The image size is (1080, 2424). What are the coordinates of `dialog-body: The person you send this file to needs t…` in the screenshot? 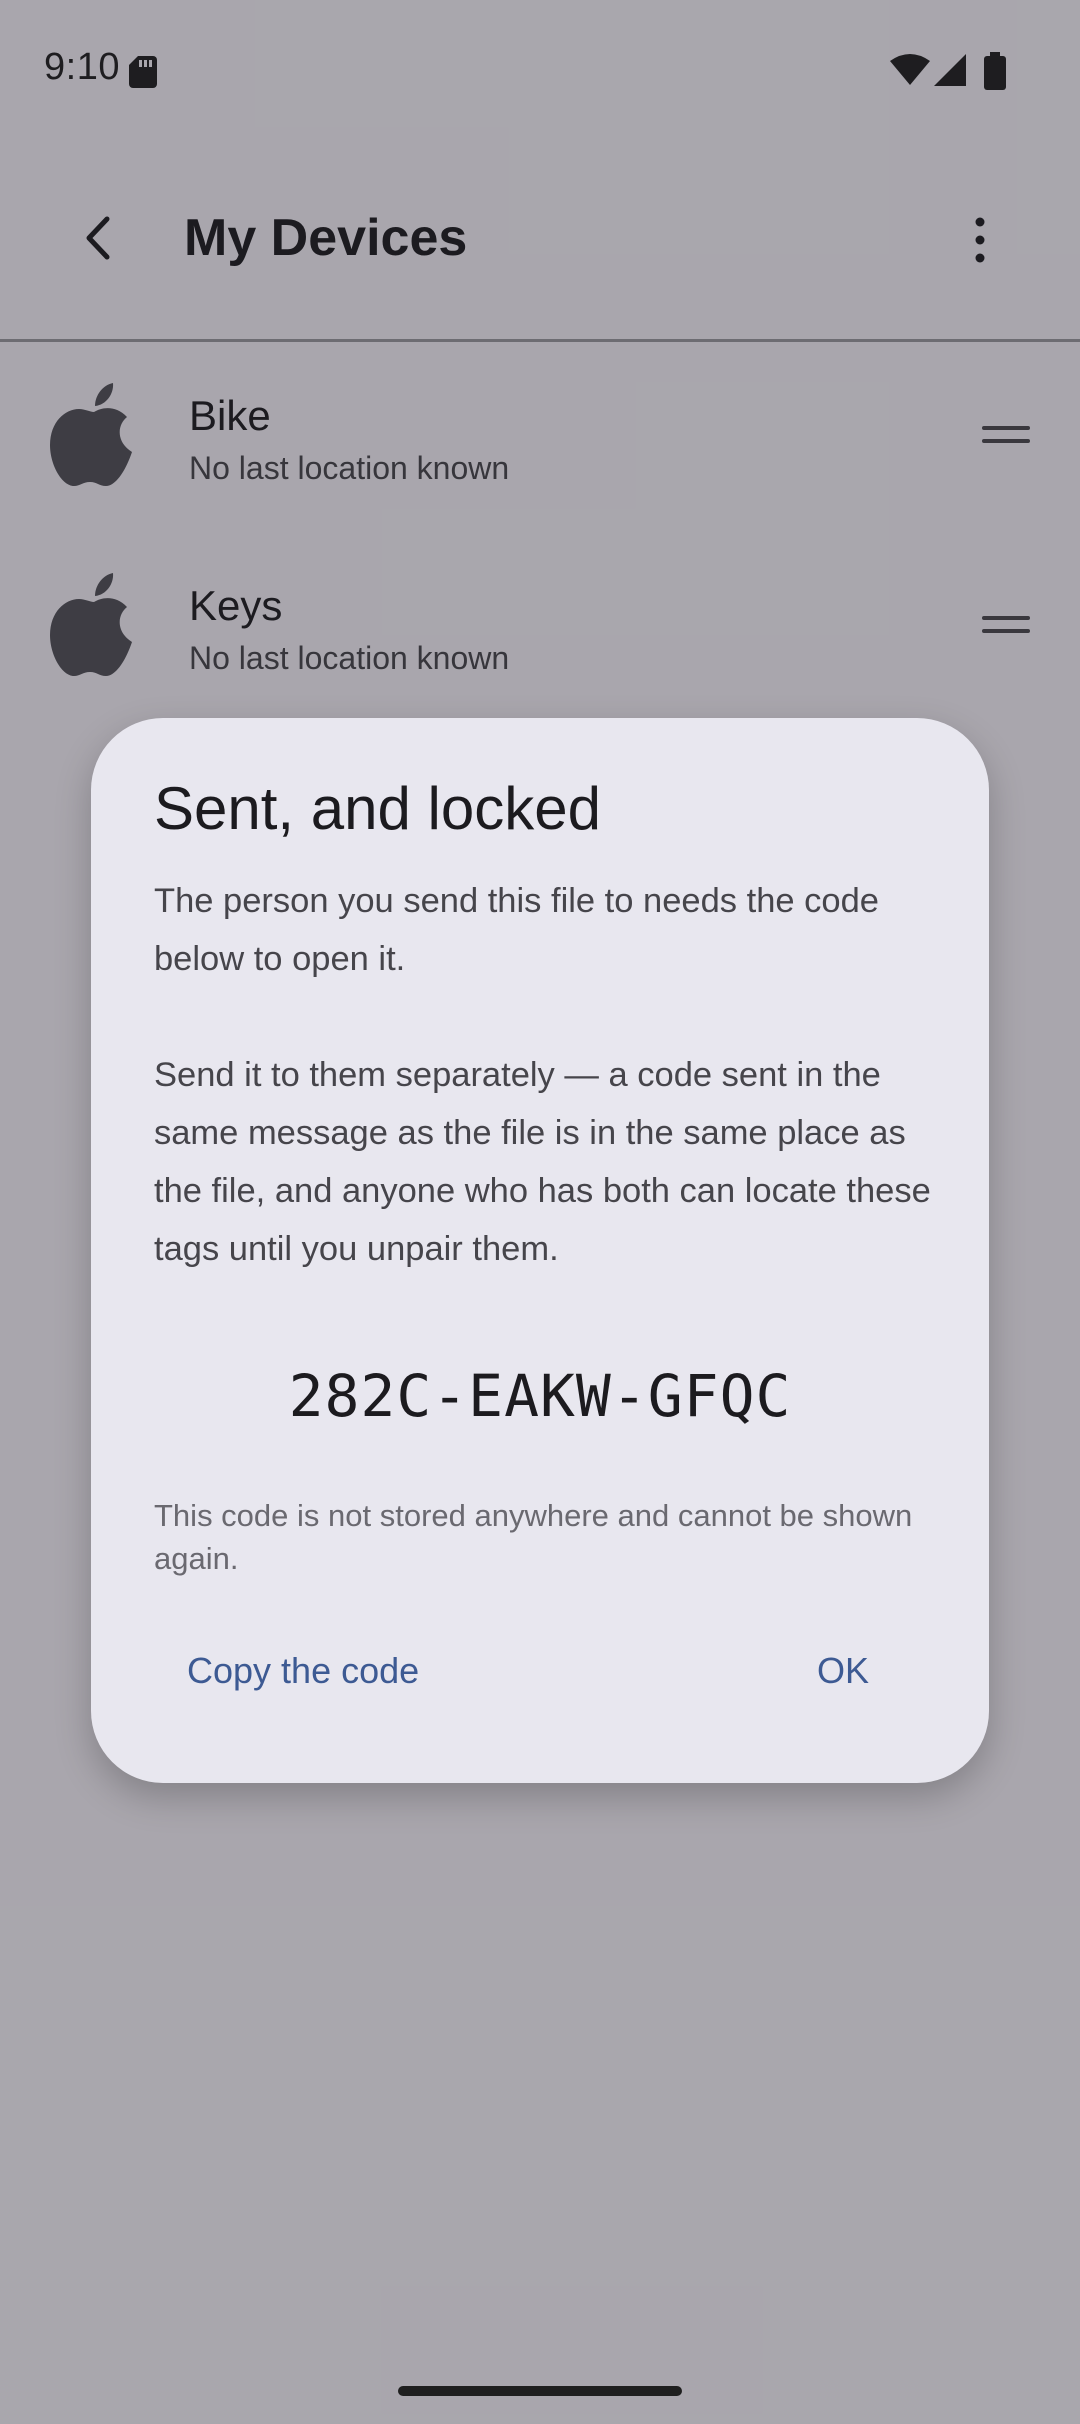 It's located at (544, 1075).